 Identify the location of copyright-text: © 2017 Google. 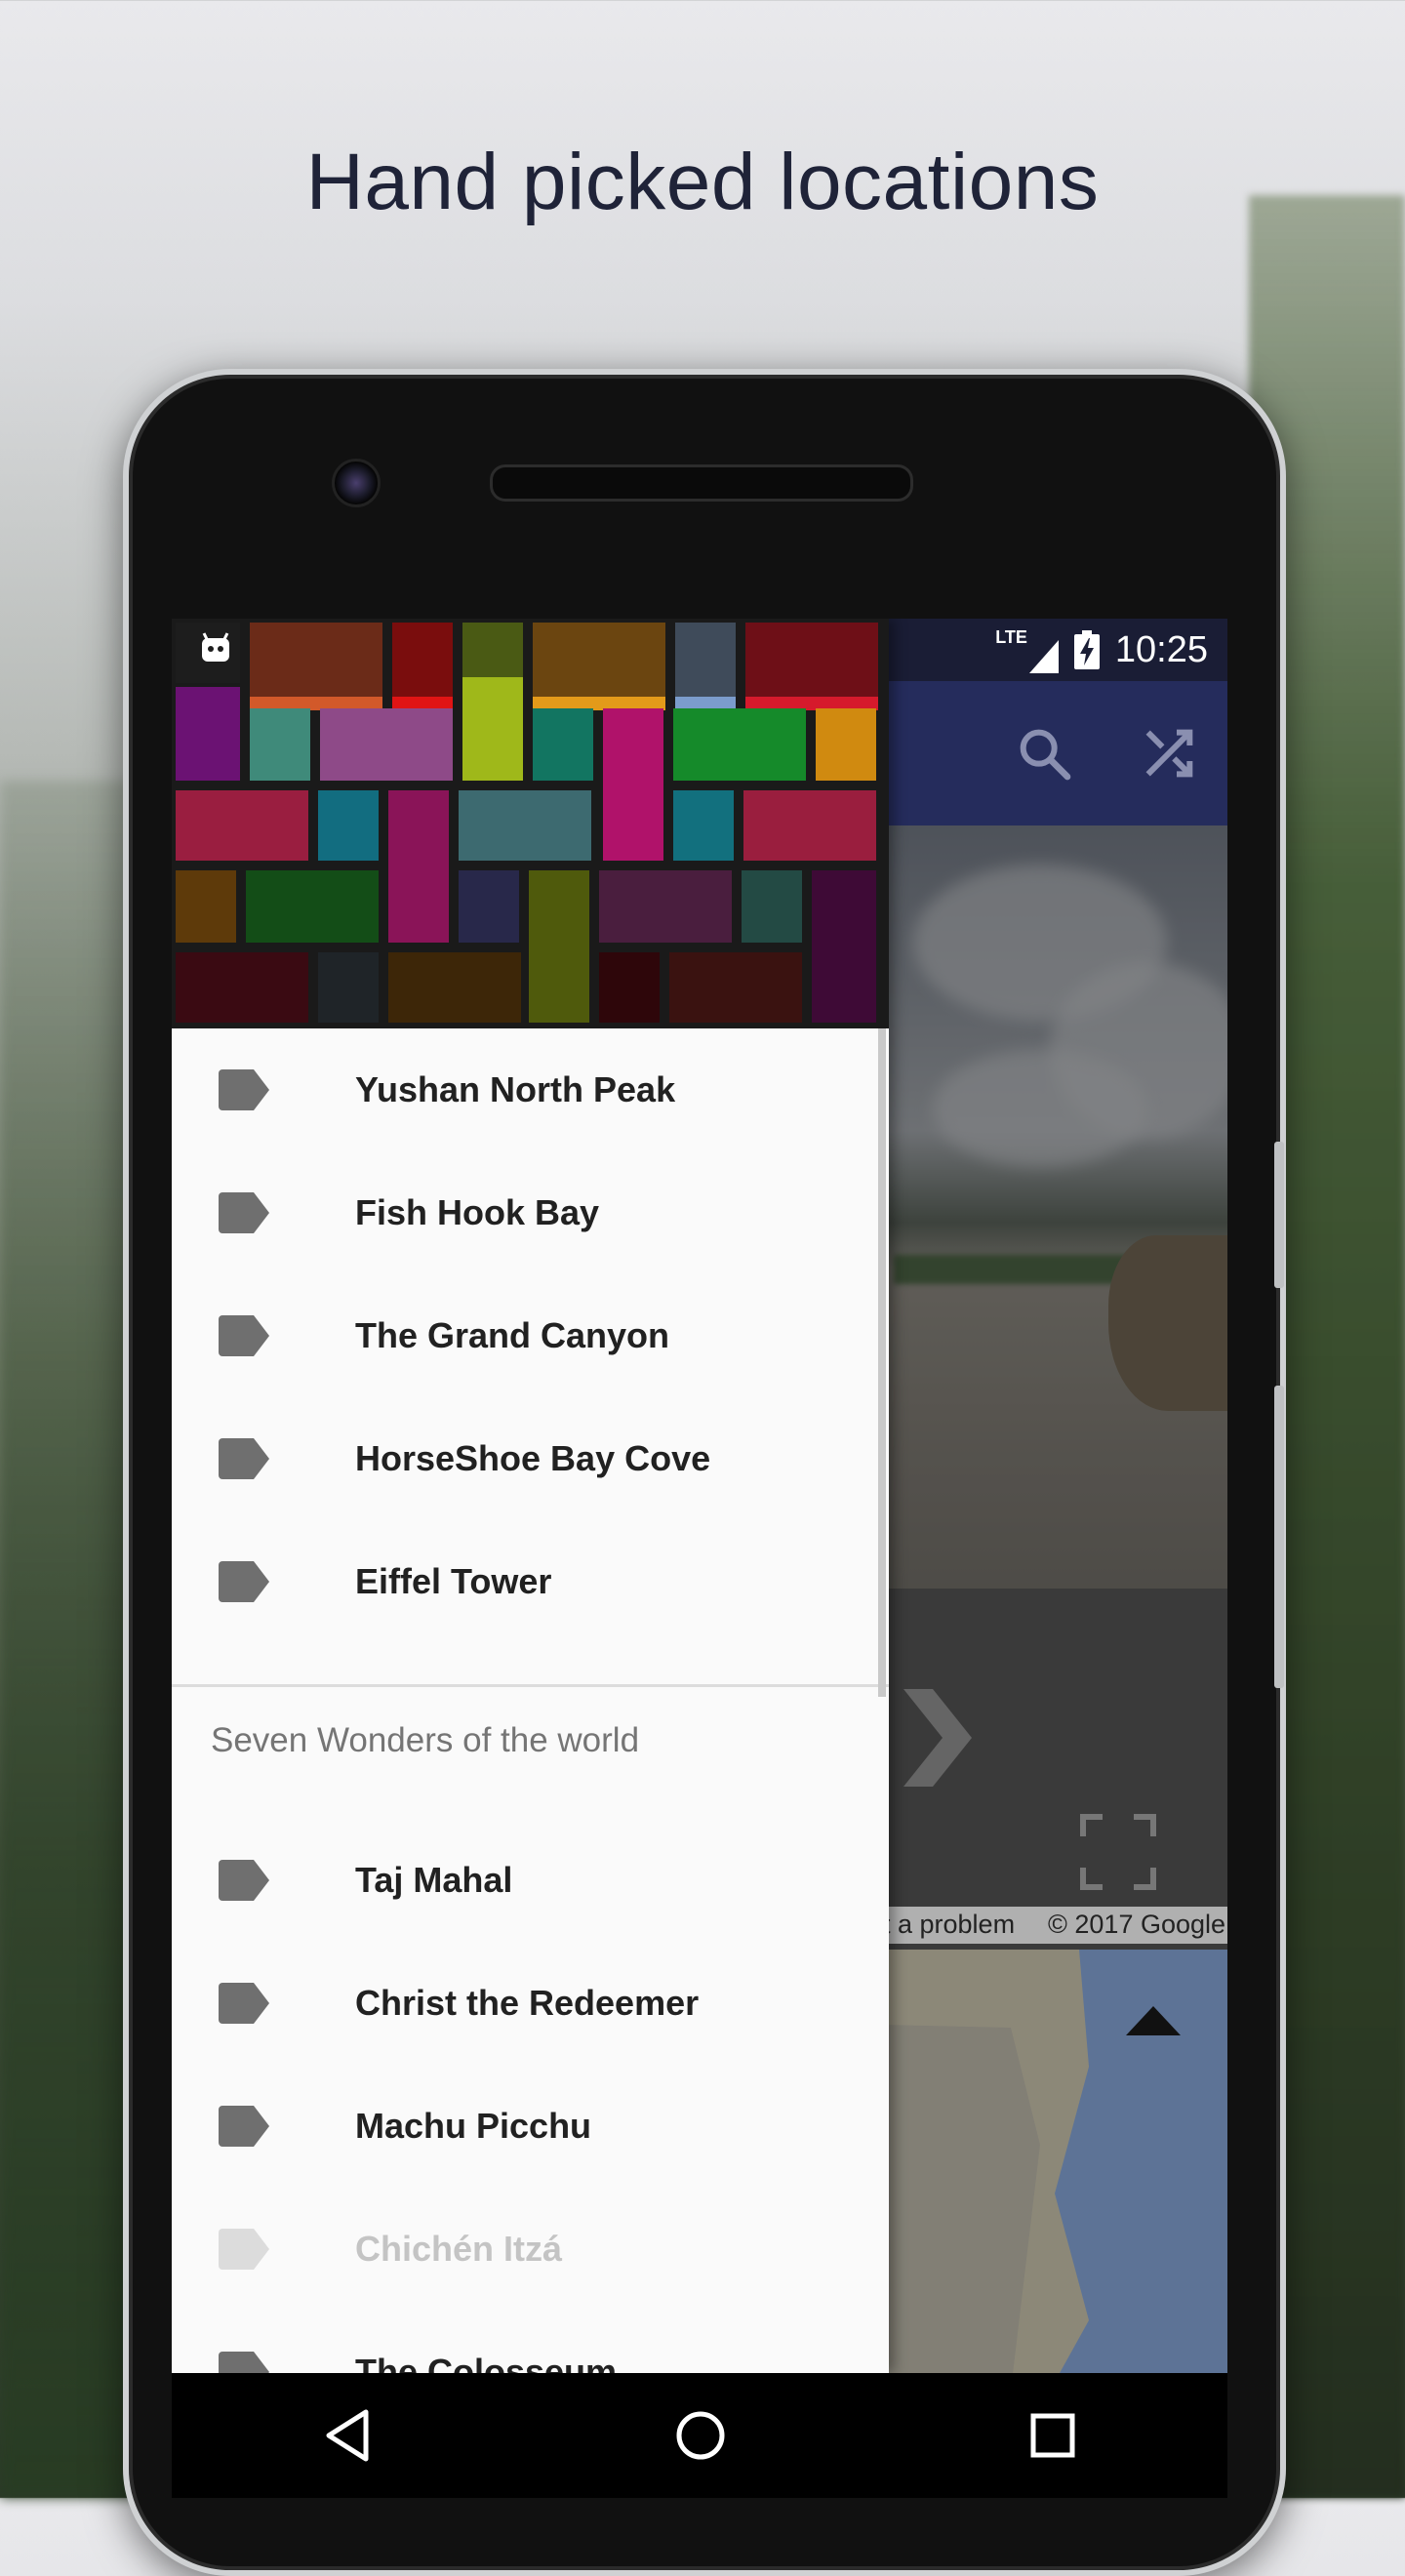
(1137, 1924).